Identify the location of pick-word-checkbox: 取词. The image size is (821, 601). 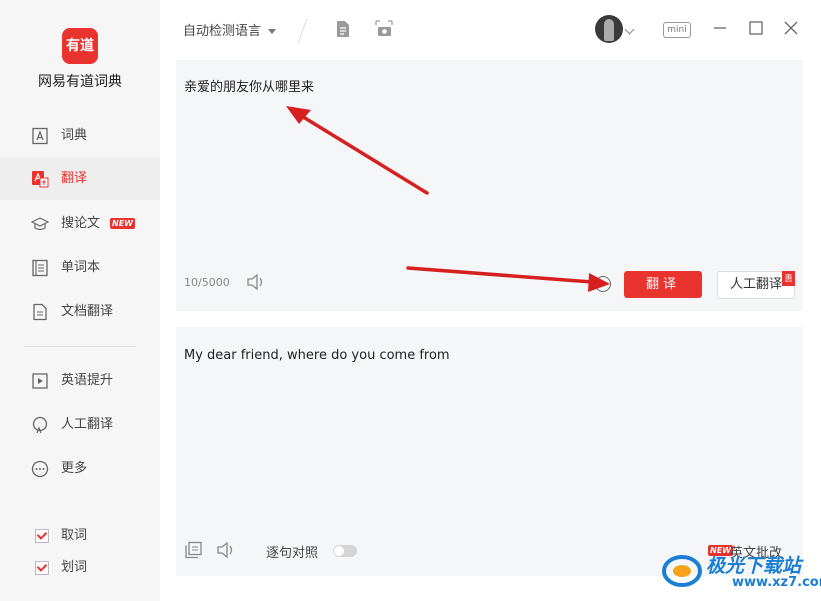
(80, 536).